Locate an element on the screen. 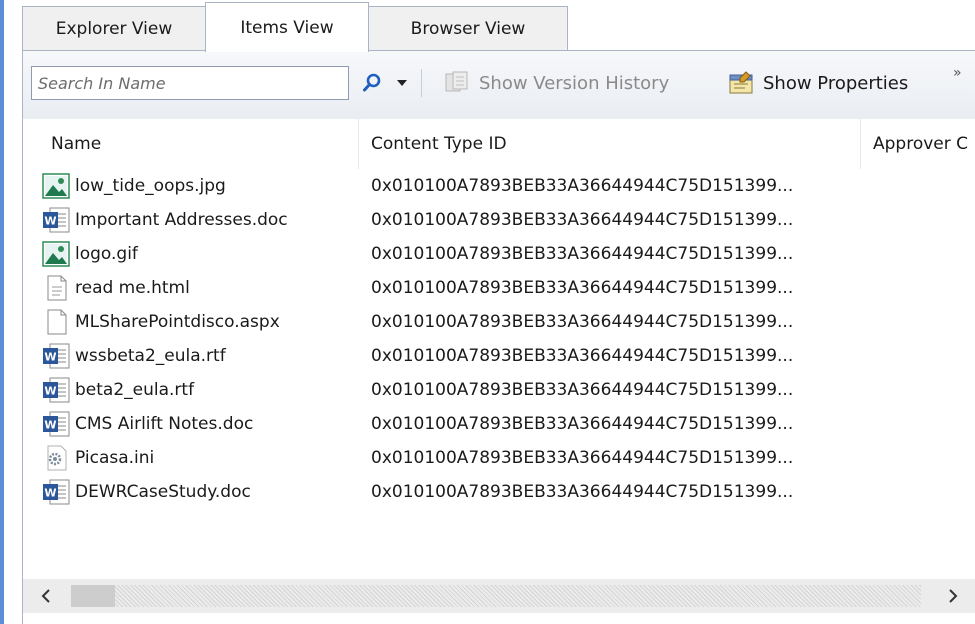 The width and height of the screenshot is (975, 624). view-tabstrip: Explorer View Items View Browser View is located at coordinates (498, 26).